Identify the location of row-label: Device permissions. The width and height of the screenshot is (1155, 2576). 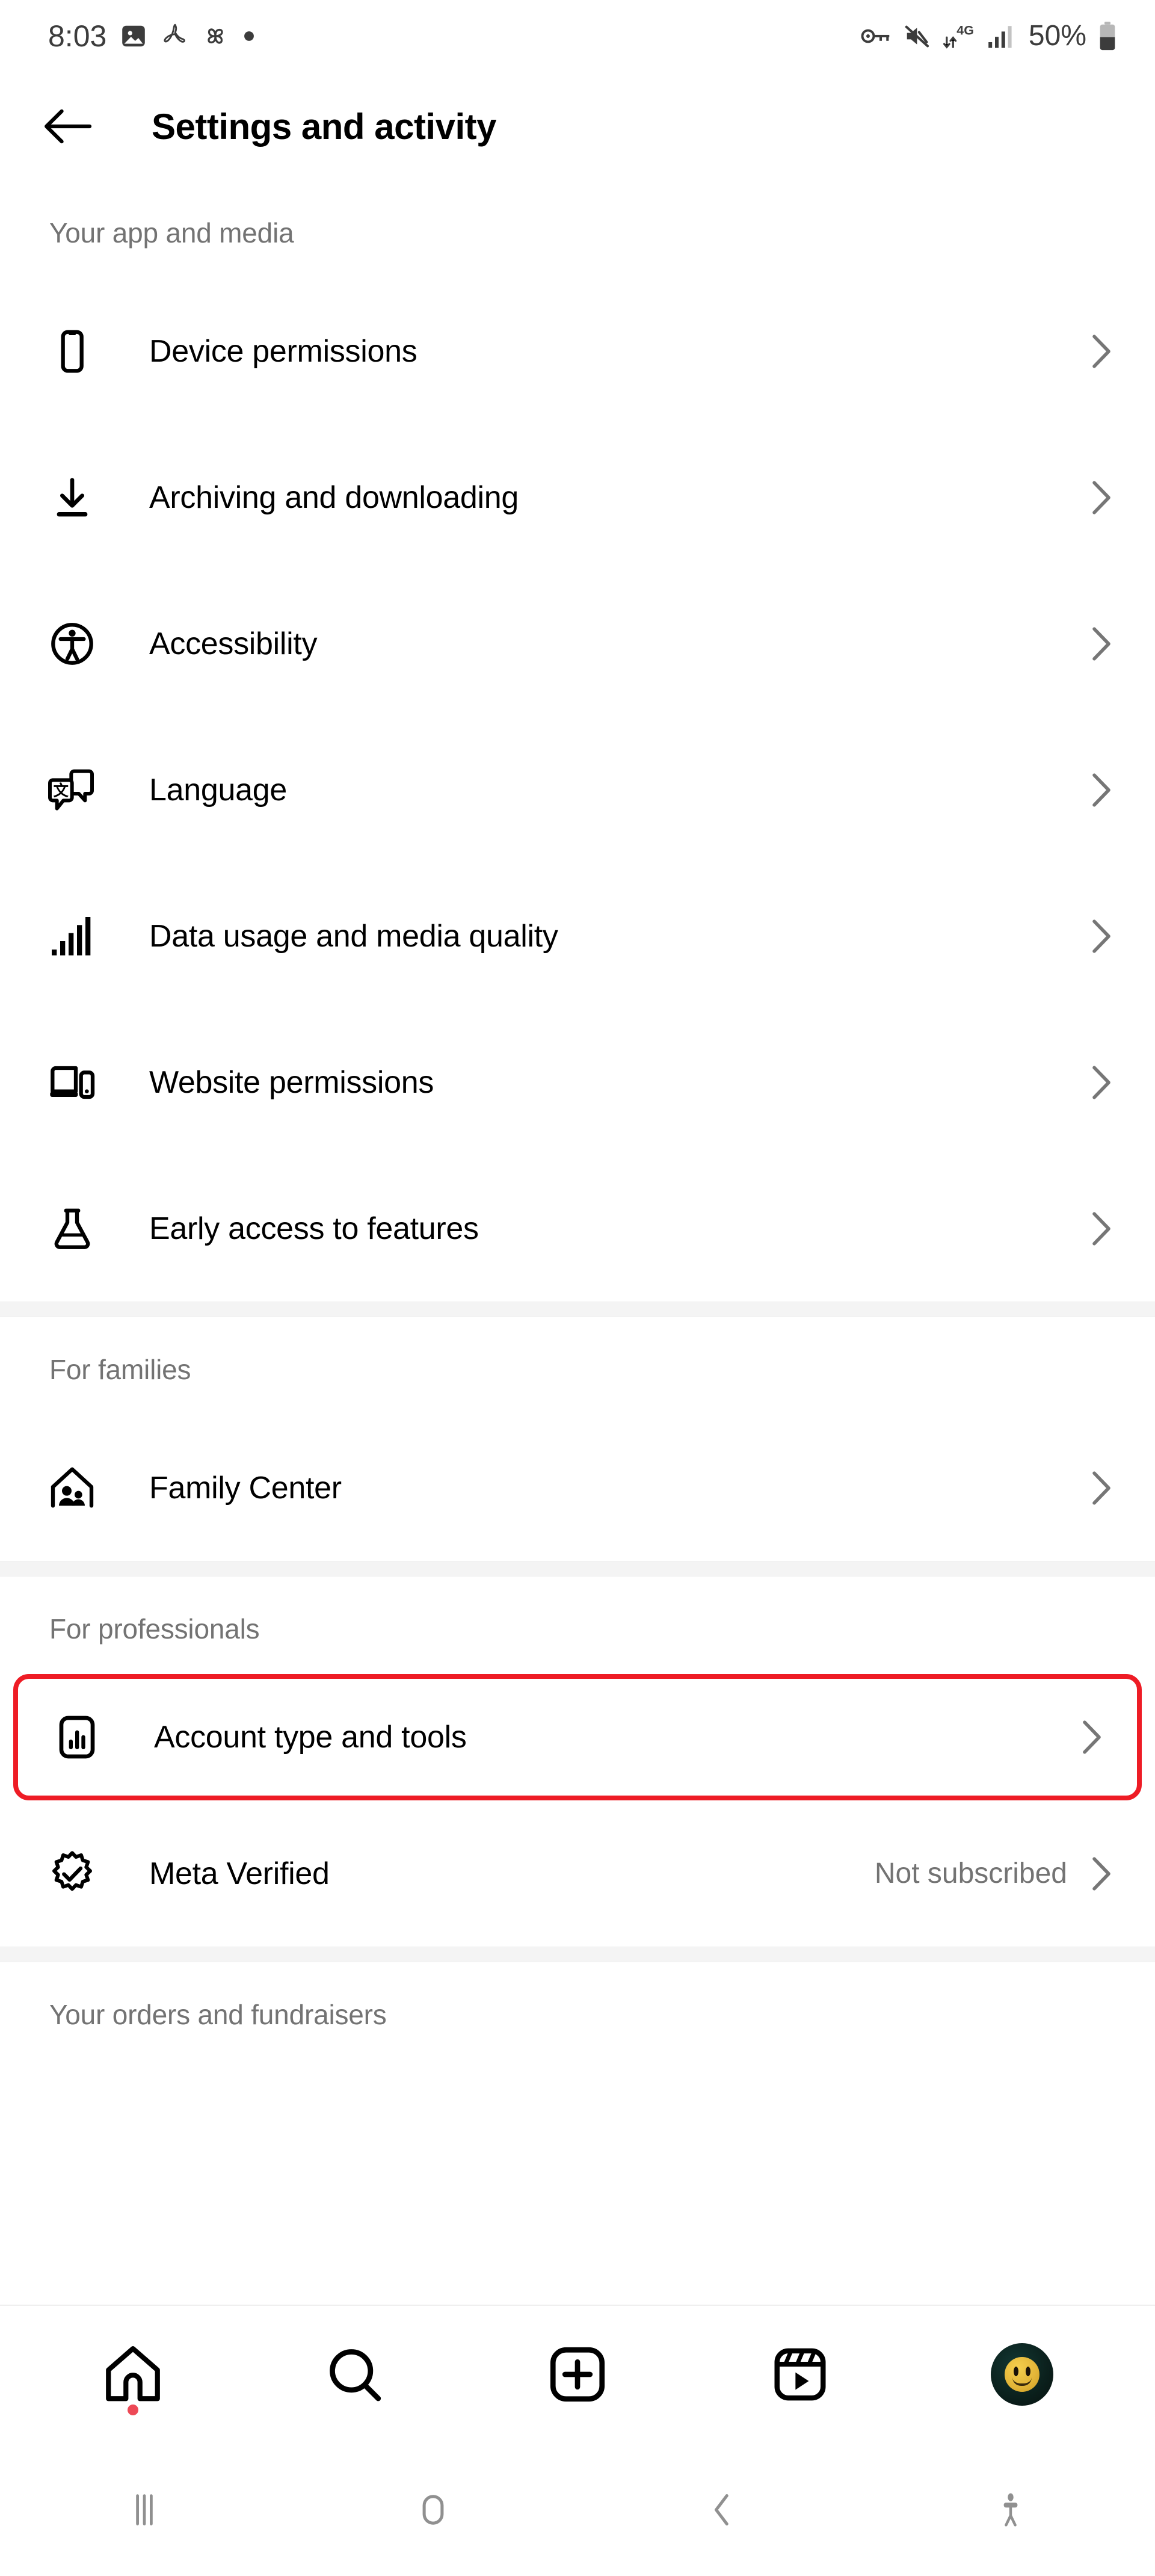
(283, 351).